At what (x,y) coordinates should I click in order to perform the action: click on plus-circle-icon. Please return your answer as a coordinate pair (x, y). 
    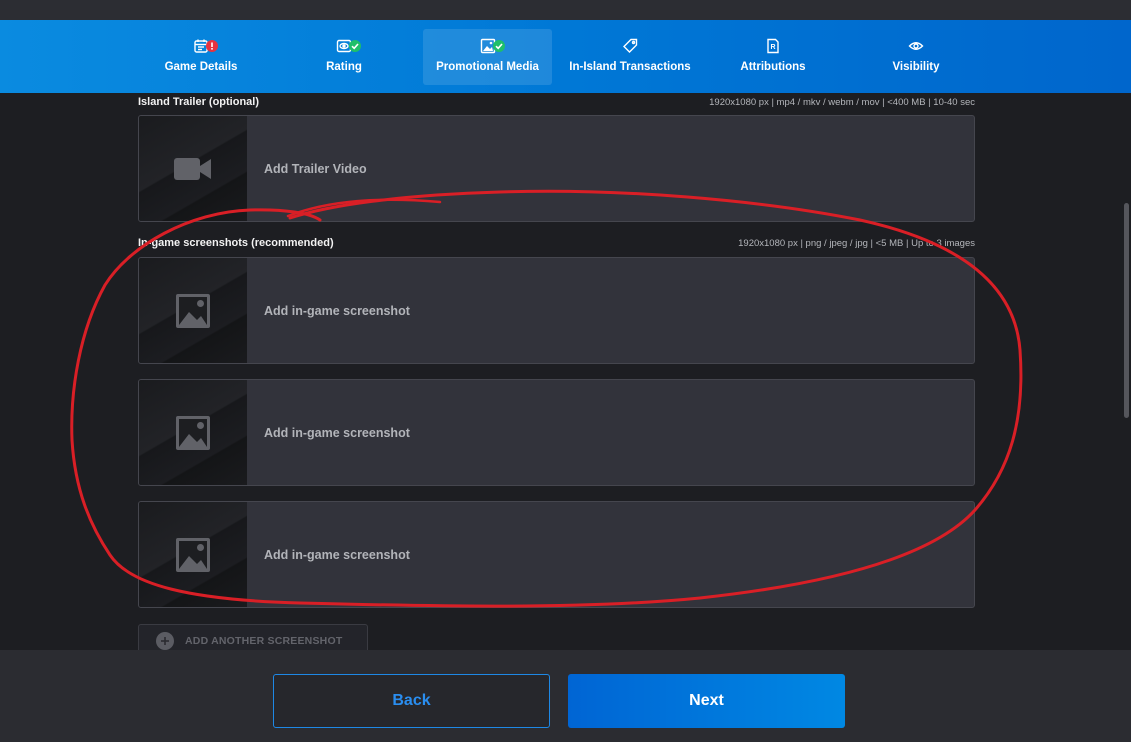
    Looking at the image, I should click on (165, 641).